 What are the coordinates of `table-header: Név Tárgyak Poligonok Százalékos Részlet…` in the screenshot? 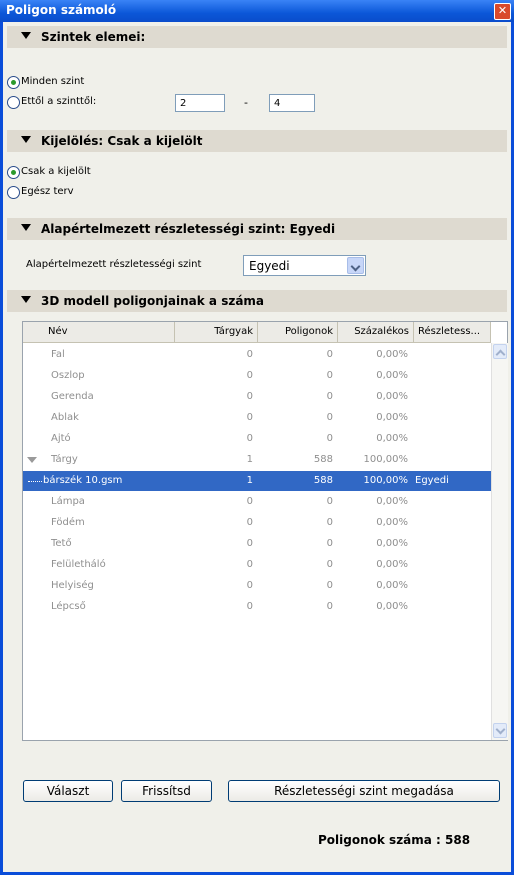 It's located at (257, 332).